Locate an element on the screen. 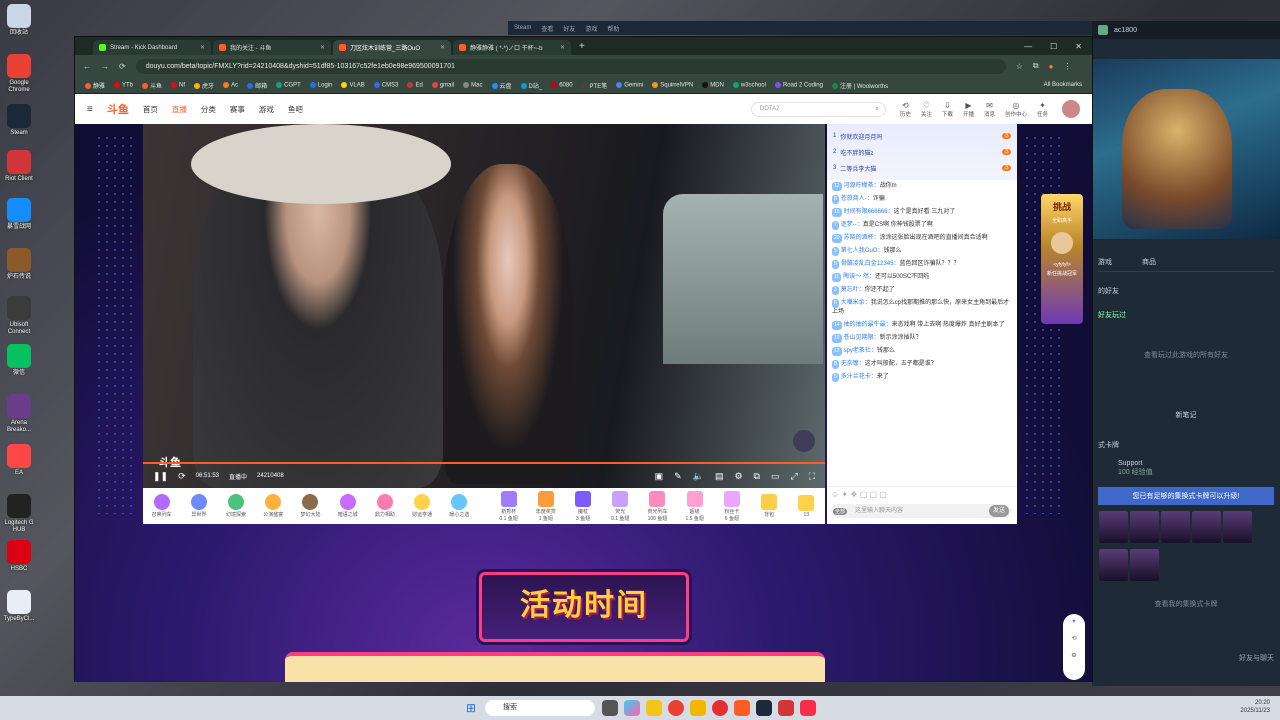  rank-row: 3 二等兵李大猫 3 is located at coordinates (922, 168).